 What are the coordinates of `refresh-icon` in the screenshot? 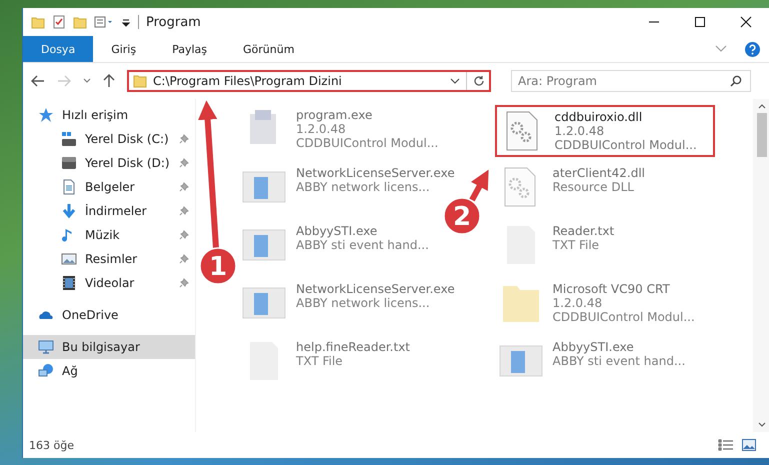 It's located at (479, 81).